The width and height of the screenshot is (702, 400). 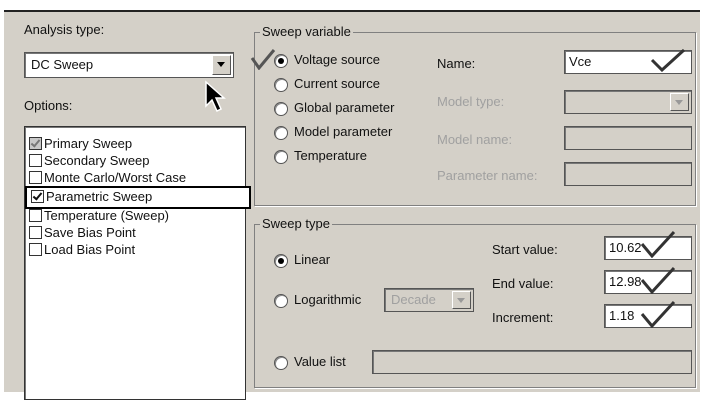 I want to click on parameter-name-field, so click(x=628, y=174).